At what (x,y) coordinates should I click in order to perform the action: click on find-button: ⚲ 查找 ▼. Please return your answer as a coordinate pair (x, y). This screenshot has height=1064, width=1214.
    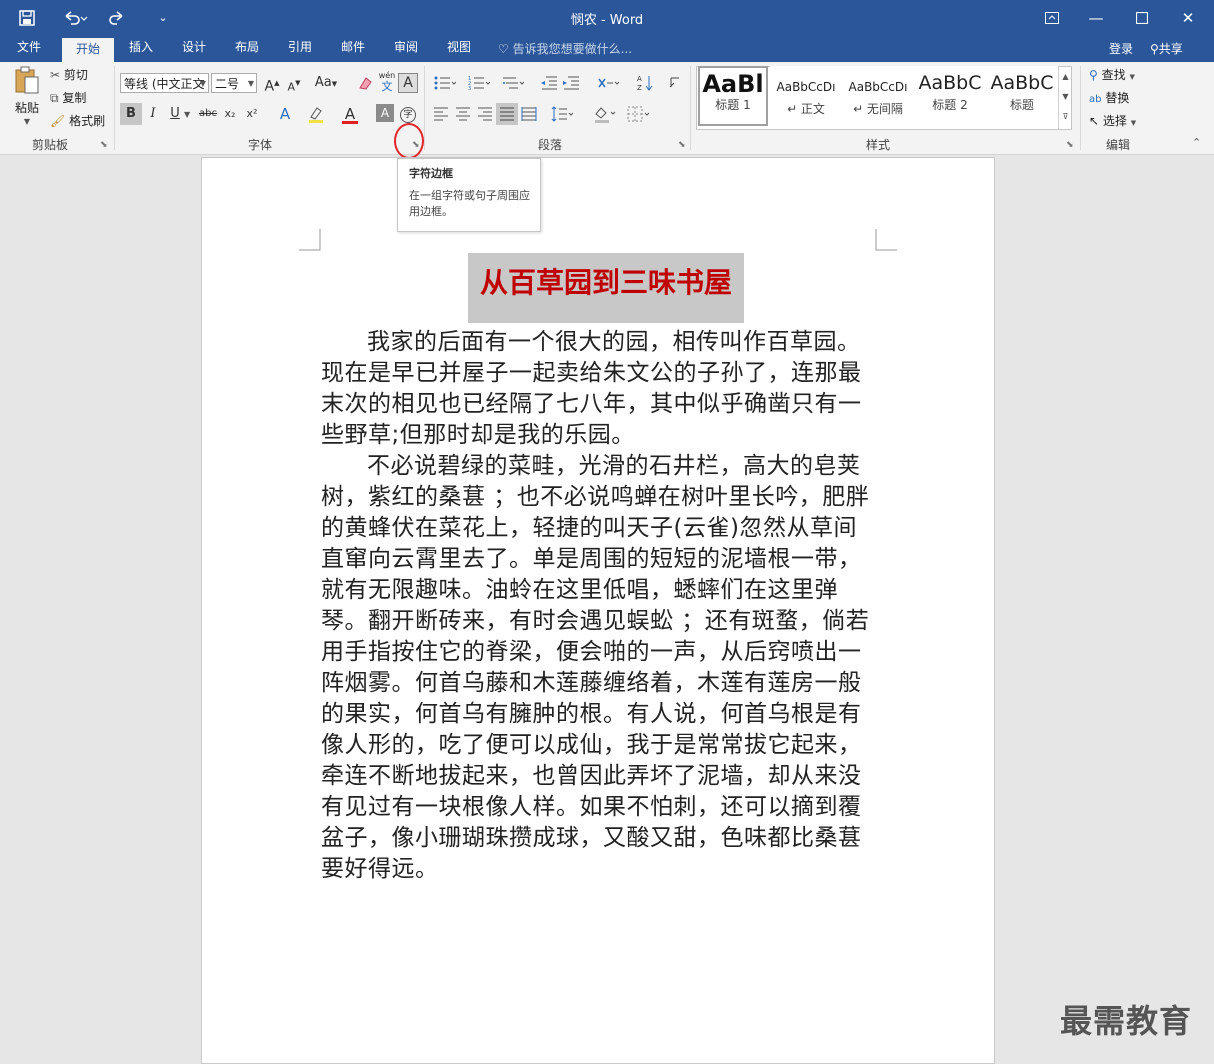
    Looking at the image, I should click on (1112, 76).